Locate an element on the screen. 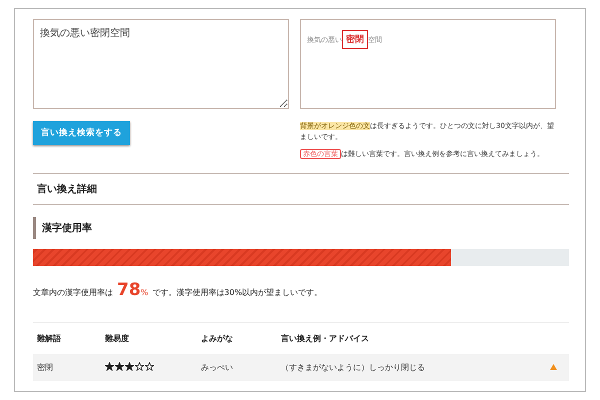  column-header: よみがな is located at coordinates (237, 338).